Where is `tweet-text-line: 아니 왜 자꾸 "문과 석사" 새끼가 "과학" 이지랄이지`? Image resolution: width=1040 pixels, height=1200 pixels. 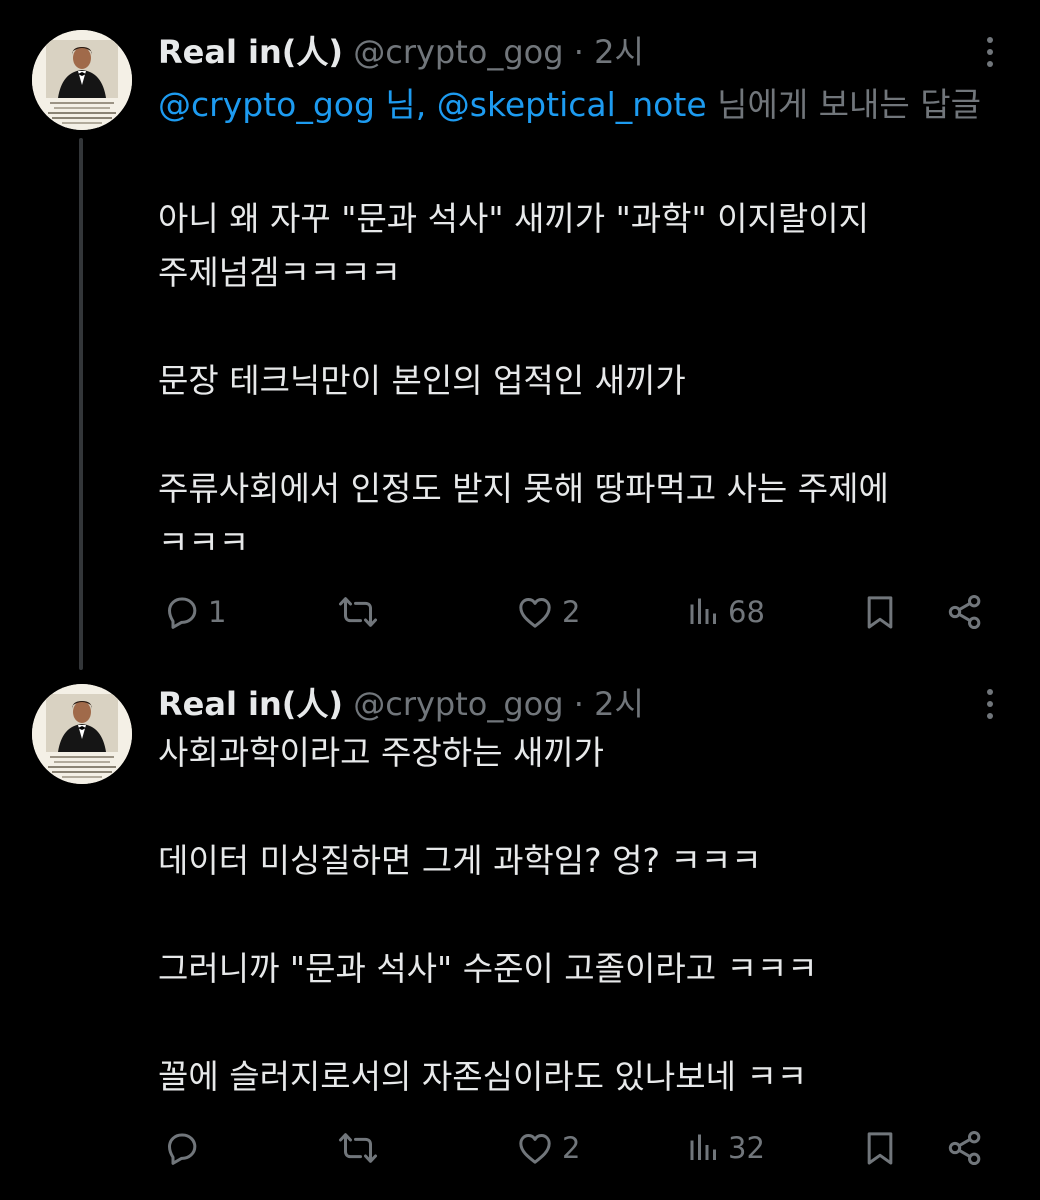 tweet-text-line: 아니 왜 자꾸 "문과 석사" 새끼가 "과학" 이지랄이지 is located at coordinates (513, 218).